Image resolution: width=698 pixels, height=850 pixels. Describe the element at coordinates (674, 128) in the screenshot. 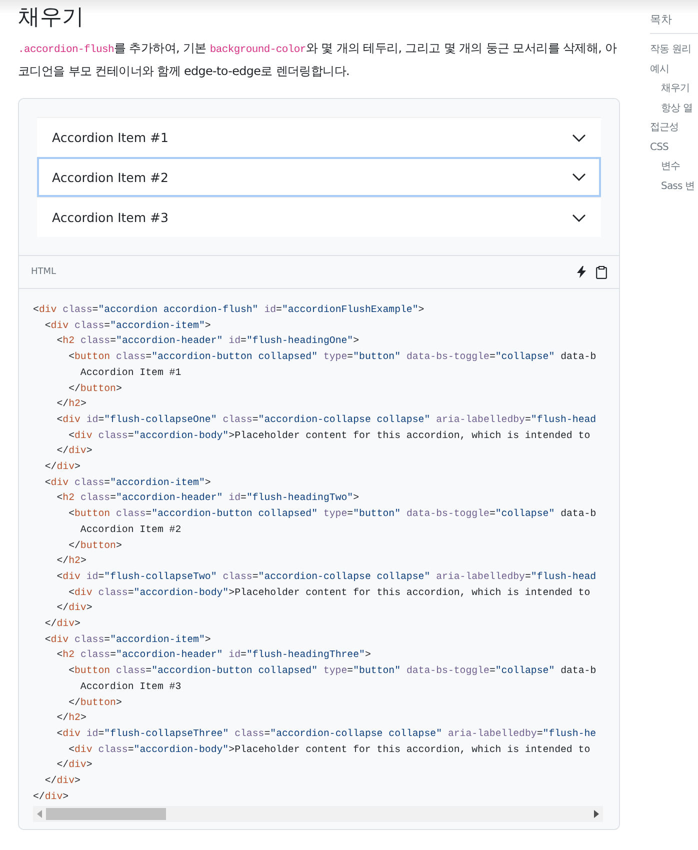

I see `toc-link: 접근성` at that location.